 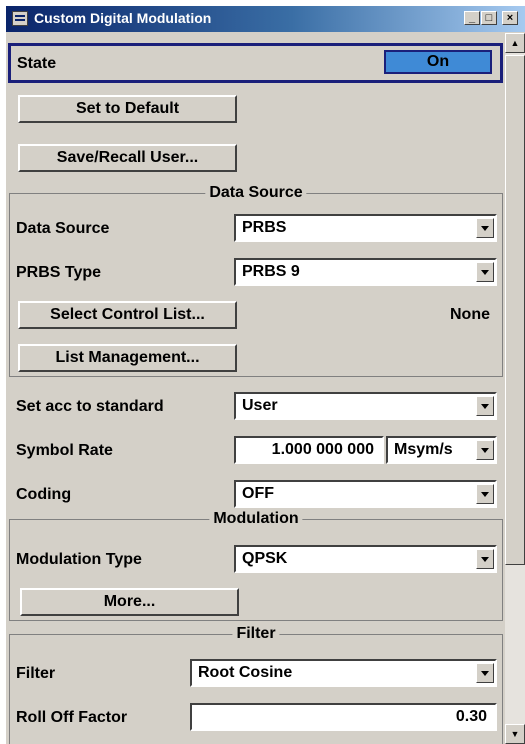 What do you see at coordinates (36, 673) in the screenshot?
I see `filter-label: Filter` at bounding box center [36, 673].